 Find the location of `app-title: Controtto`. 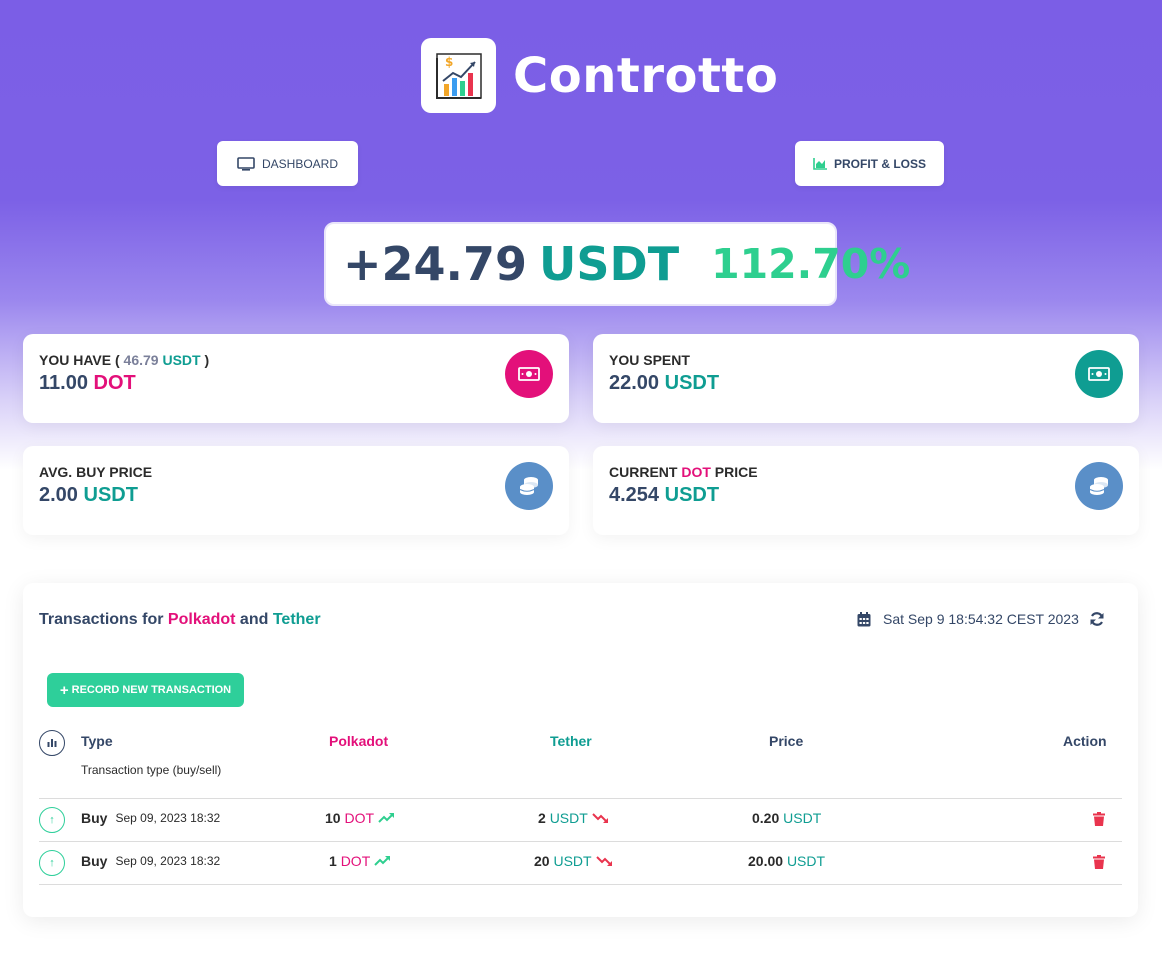

app-title: Controtto is located at coordinates (646, 75).